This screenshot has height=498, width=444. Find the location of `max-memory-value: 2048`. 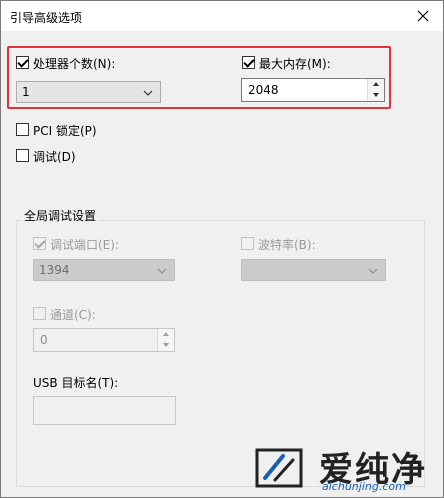

max-memory-value: 2048 is located at coordinates (263, 90).